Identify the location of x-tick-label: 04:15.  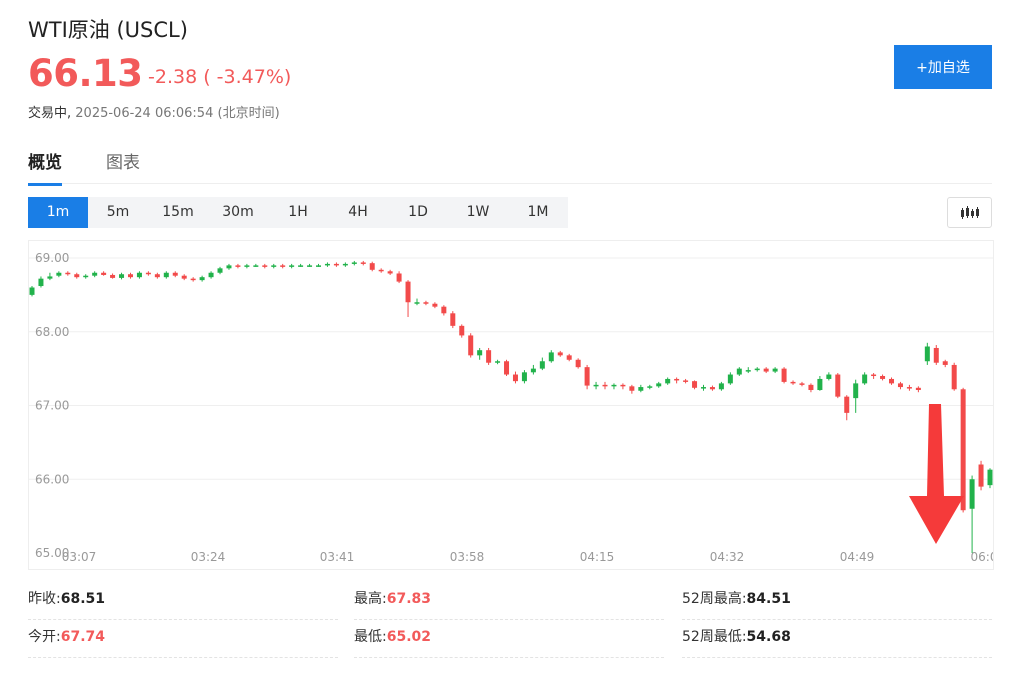
(597, 557).